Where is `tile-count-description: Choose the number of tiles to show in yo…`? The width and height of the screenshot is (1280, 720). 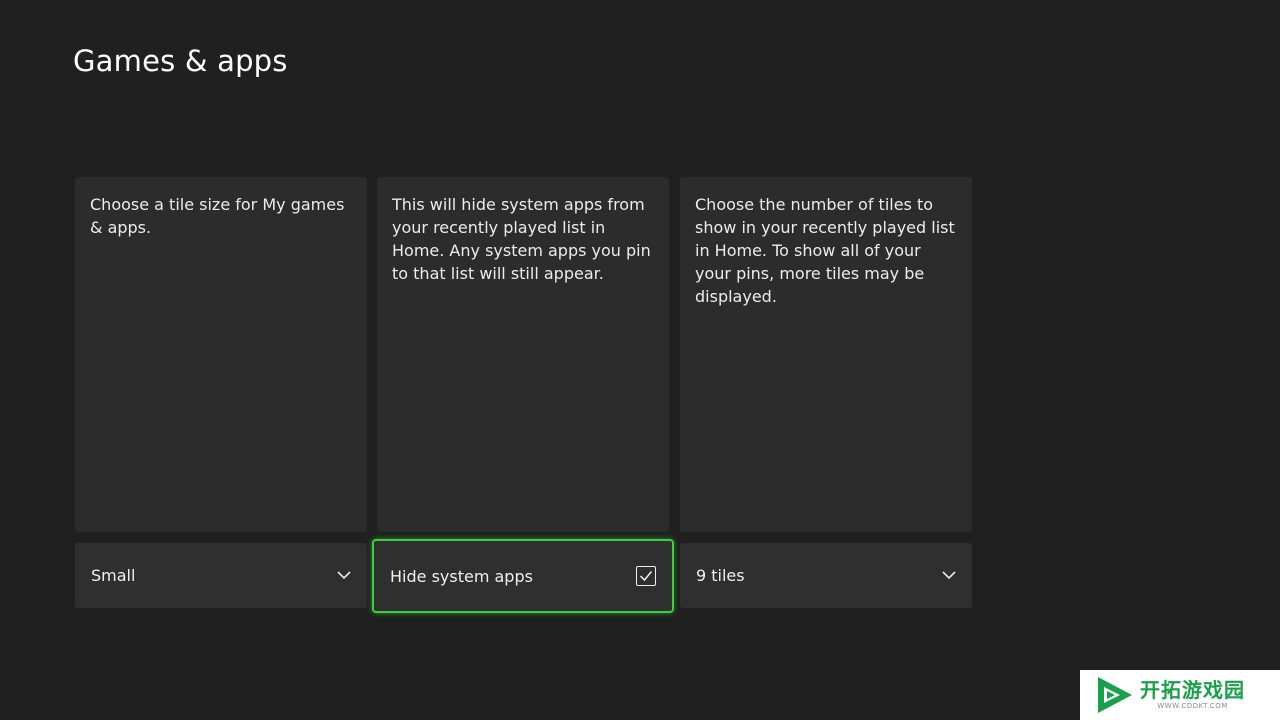
tile-count-description: Choose the number of tiles to show in yo… is located at coordinates (825, 250).